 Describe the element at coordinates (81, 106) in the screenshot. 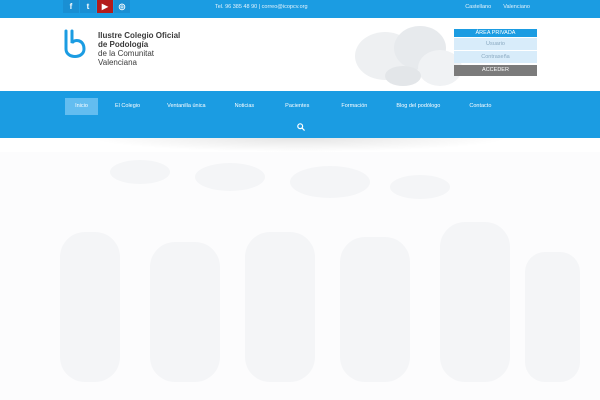

I see `nav-item-inicio: Inicio` at that location.